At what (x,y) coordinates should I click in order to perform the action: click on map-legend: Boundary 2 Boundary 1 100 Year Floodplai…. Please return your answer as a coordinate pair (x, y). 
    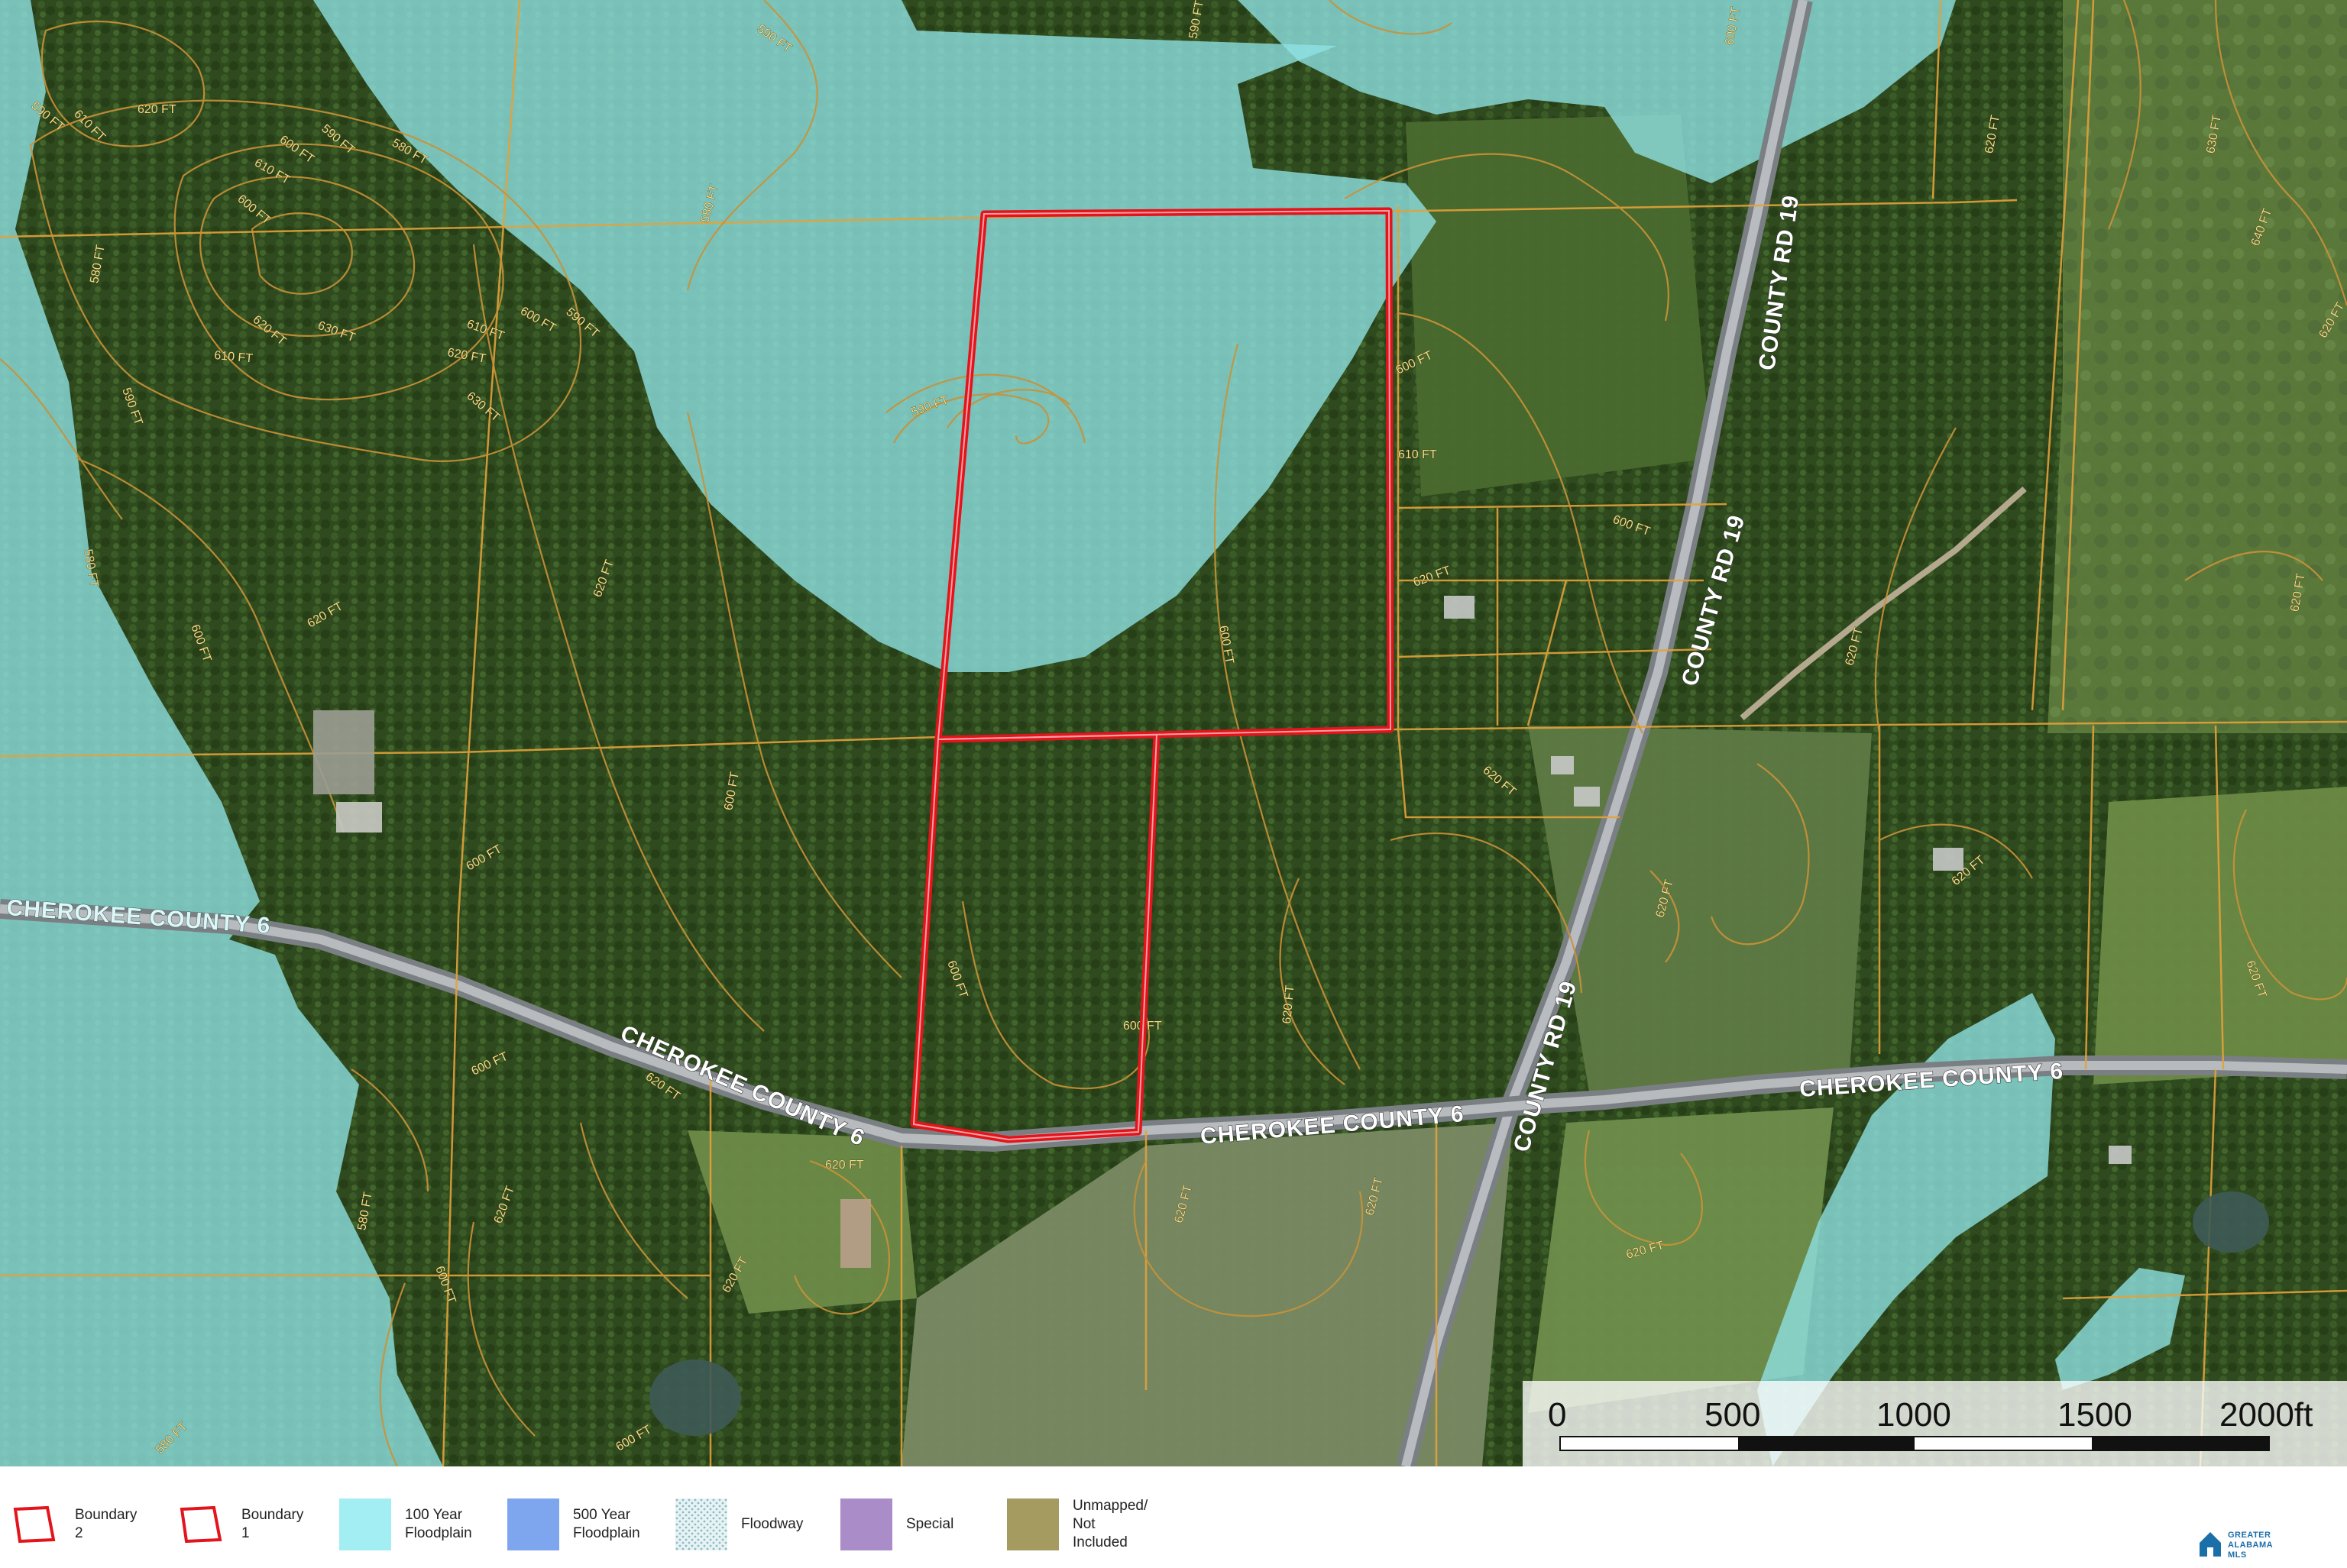
    Looking at the image, I should click on (1173, 1517).